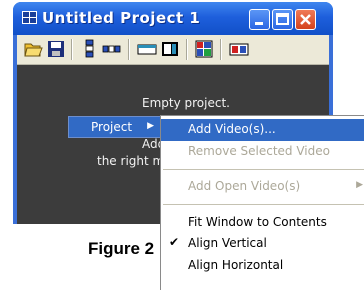 This screenshot has height=290, width=364. I want to click on maximize-icon, so click(282, 19).